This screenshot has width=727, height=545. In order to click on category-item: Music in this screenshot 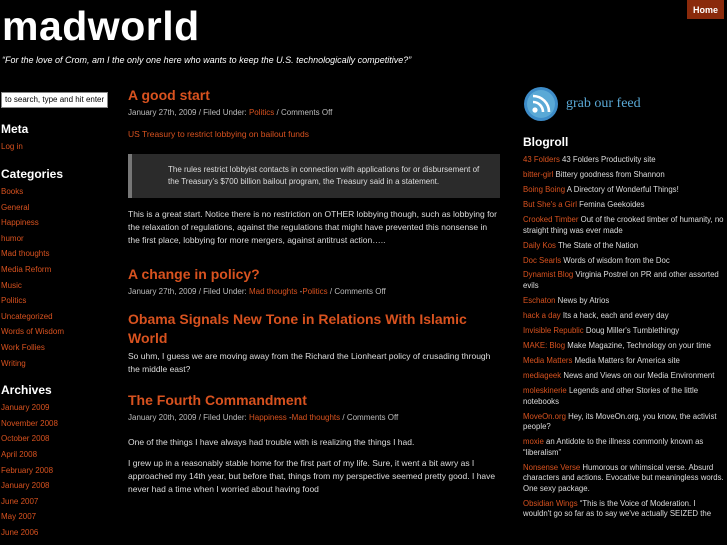, I will do `click(55, 286)`.